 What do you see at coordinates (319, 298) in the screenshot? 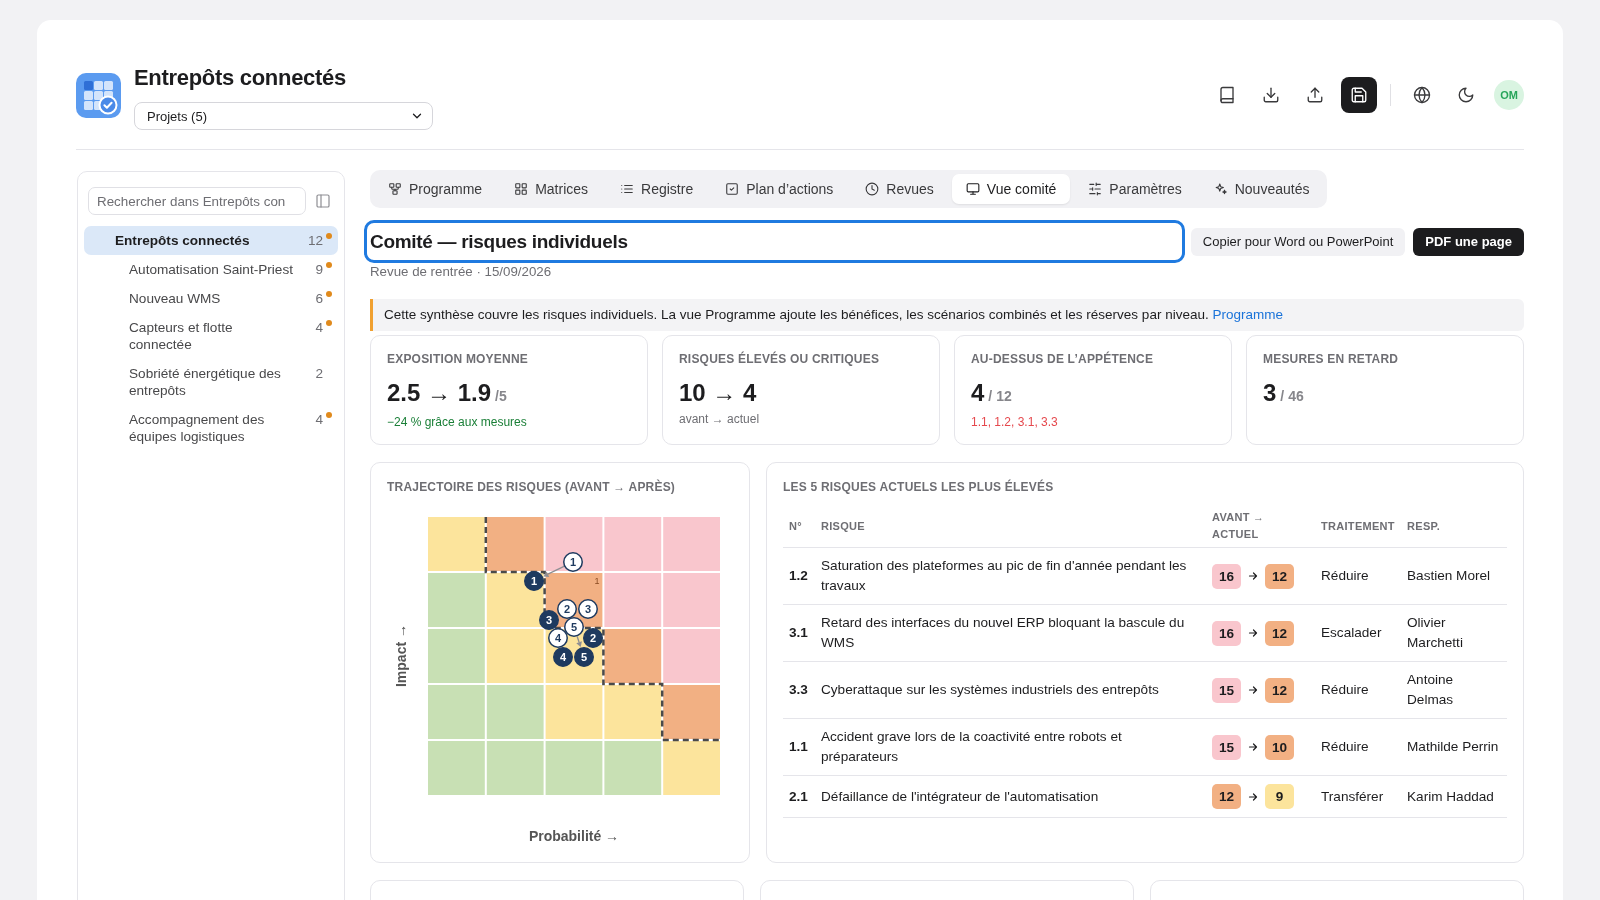
I see `item-count: 6` at bounding box center [319, 298].